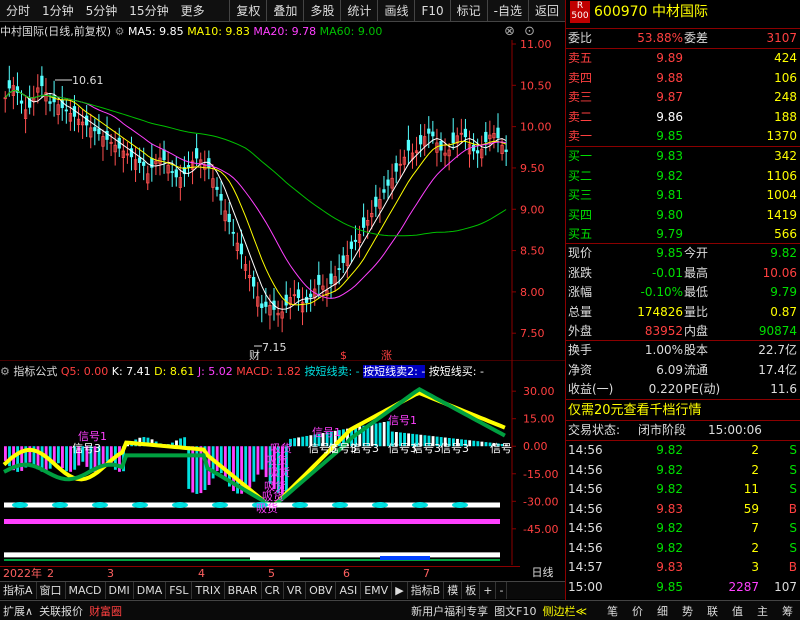 The width and height of the screenshot is (800, 620). I want to click on sell-level-label: 卖五, so click(580, 58).